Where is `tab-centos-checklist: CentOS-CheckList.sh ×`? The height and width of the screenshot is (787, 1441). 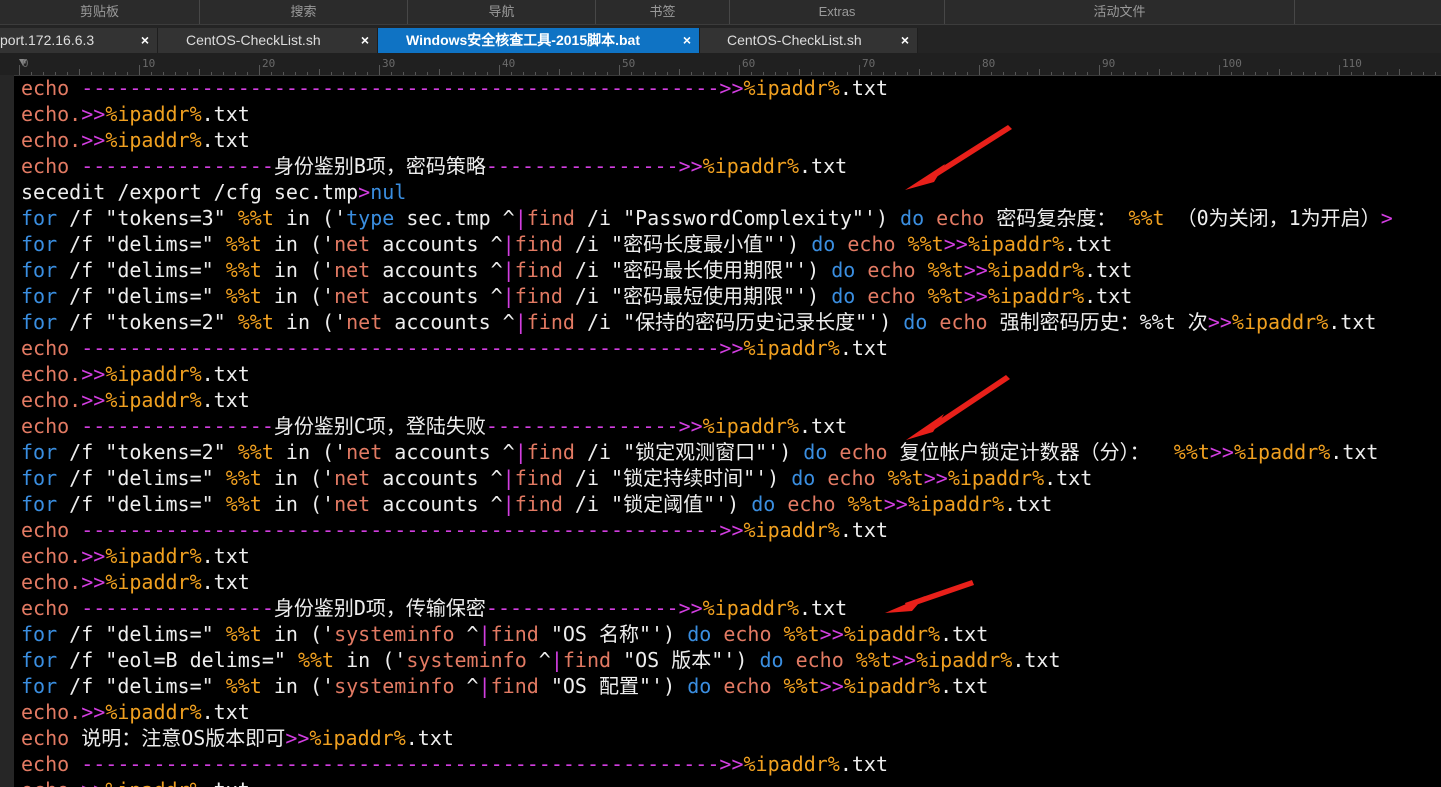
tab-centos-checklist: CentOS-CheckList.sh × is located at coordinates (268, 40).